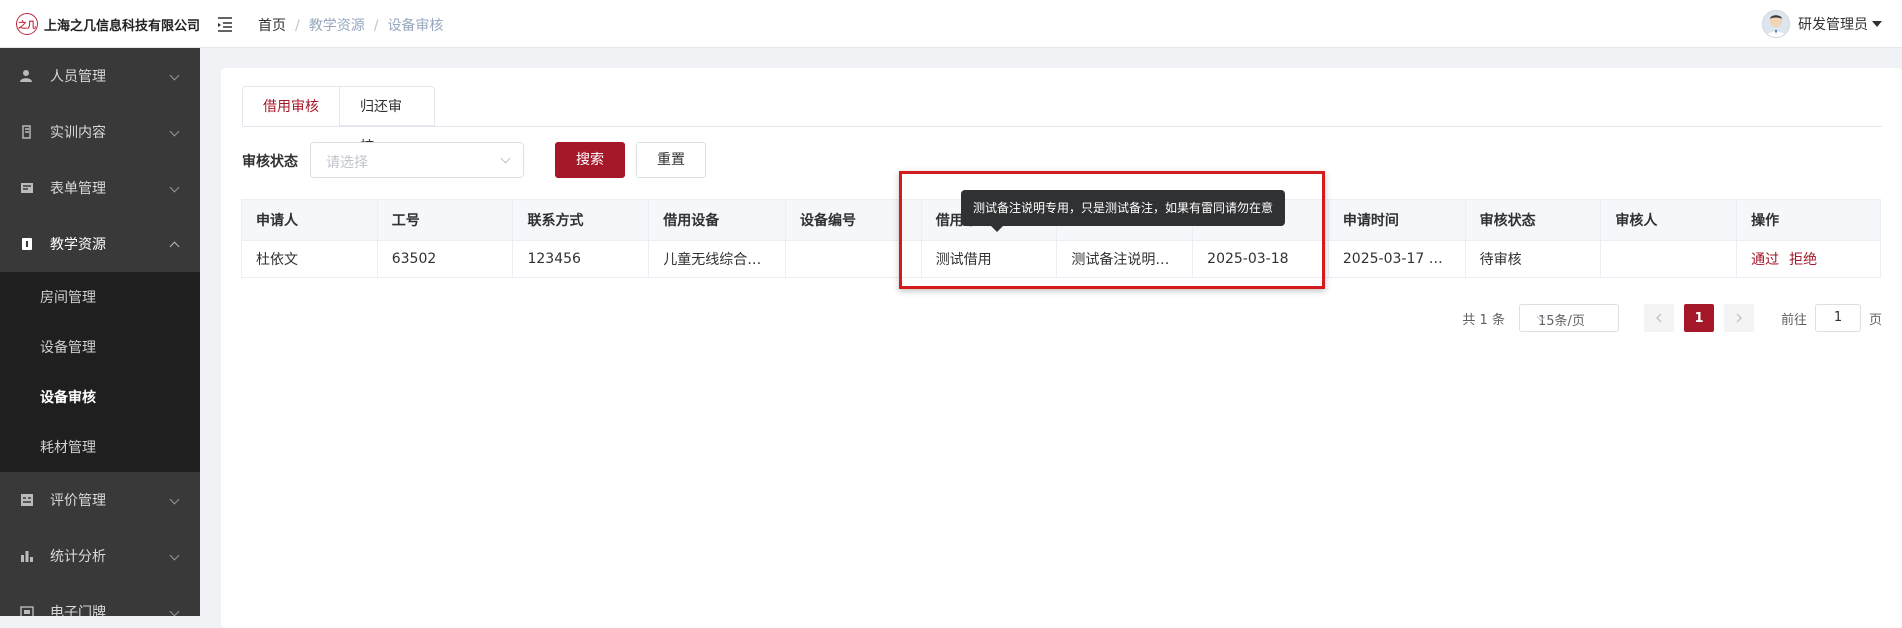 This screenshot has width=1902, height=628. Describe the element at coordinates (1698, 318) in the screenshot. I see `page-number-current: 1` at that location.